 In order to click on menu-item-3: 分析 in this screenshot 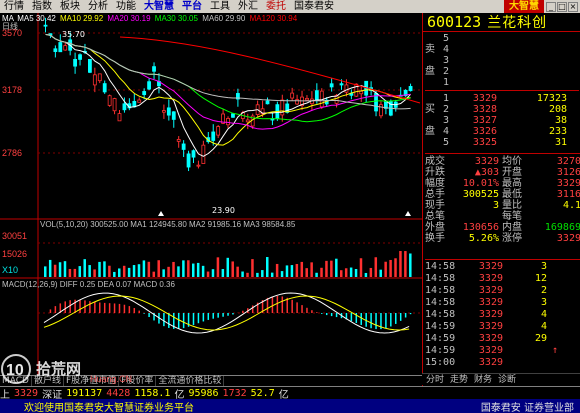, I will do `click(98, 6)`.